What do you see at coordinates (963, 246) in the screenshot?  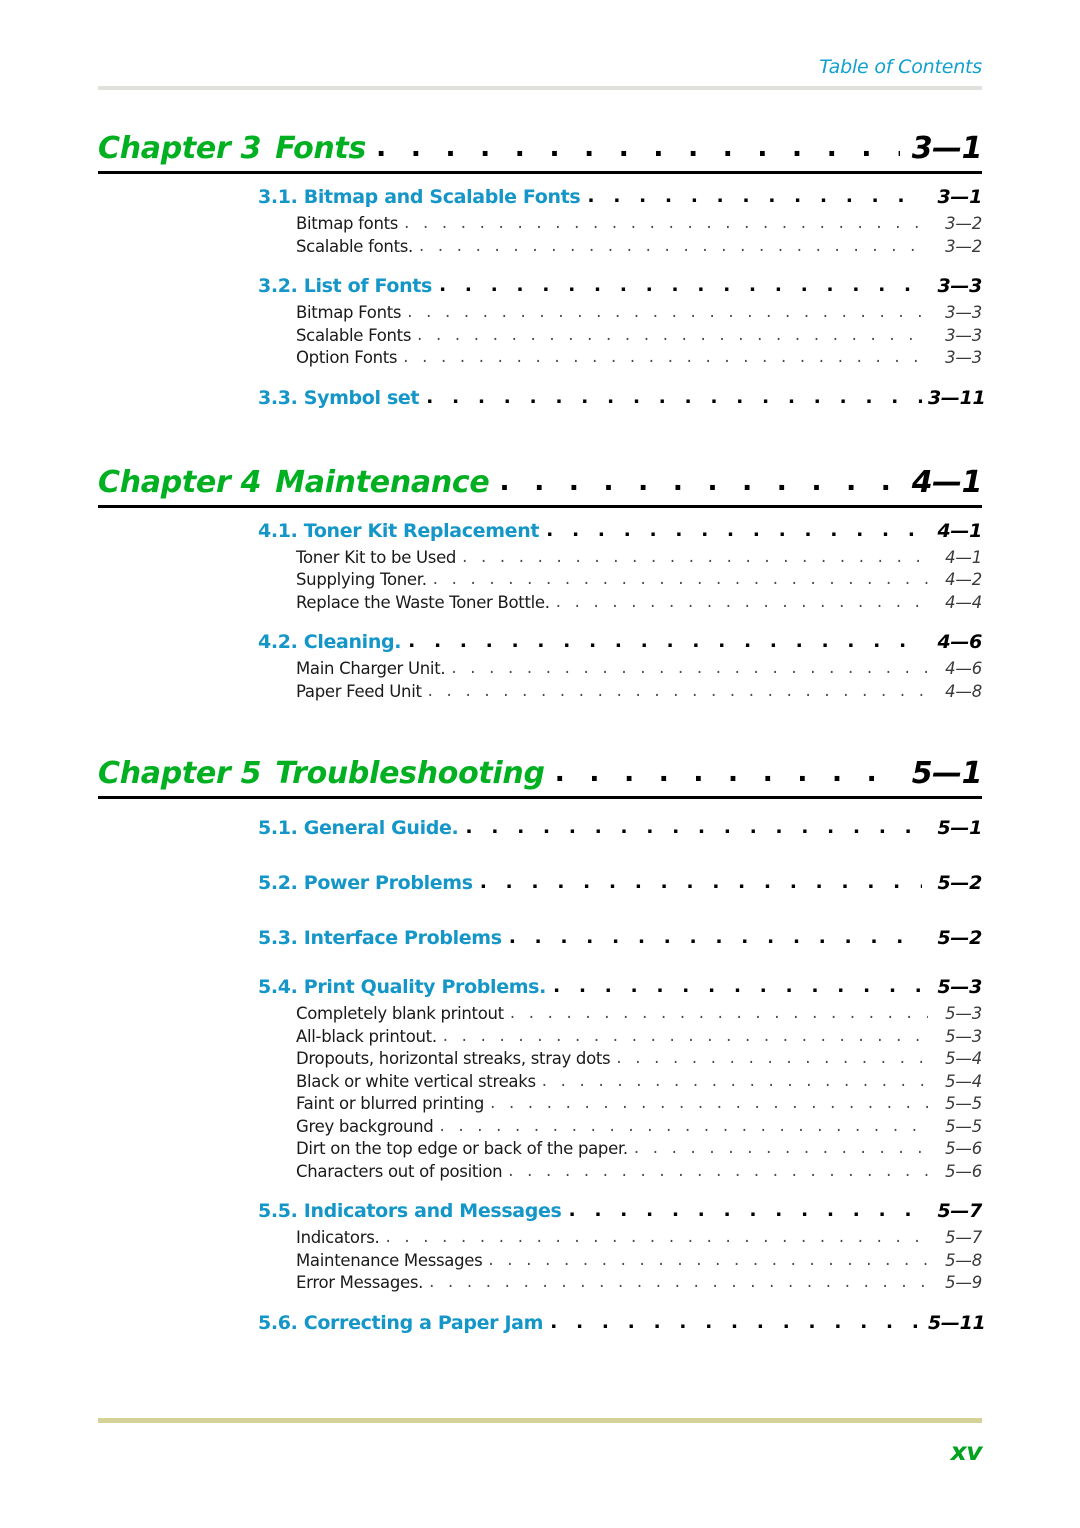 I see `sub-entry-page-number: 3—2` at bounding box center [963, 246].